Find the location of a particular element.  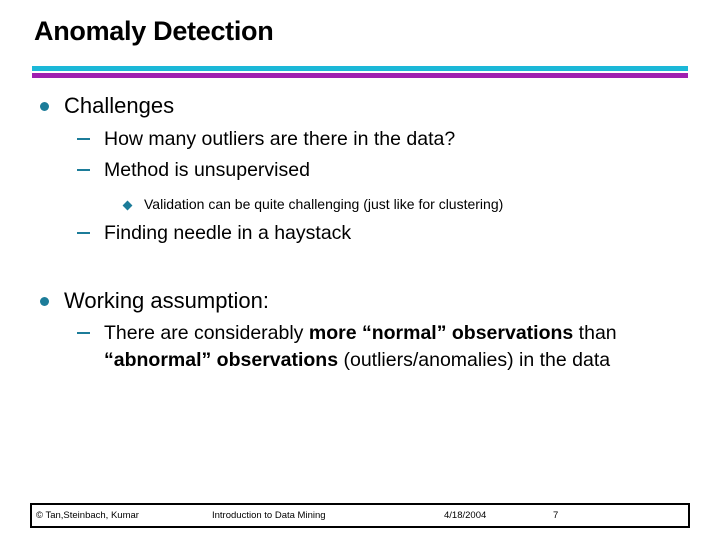

bullet-item-how-many-outliers: How many outliers are there in the data? is located at coordinates (364, 139).